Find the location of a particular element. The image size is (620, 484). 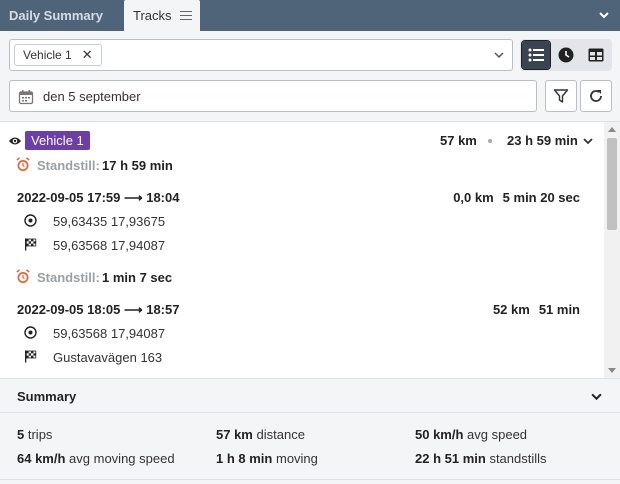

stat-value: 50 km/h is located at coordinates (439, 434).